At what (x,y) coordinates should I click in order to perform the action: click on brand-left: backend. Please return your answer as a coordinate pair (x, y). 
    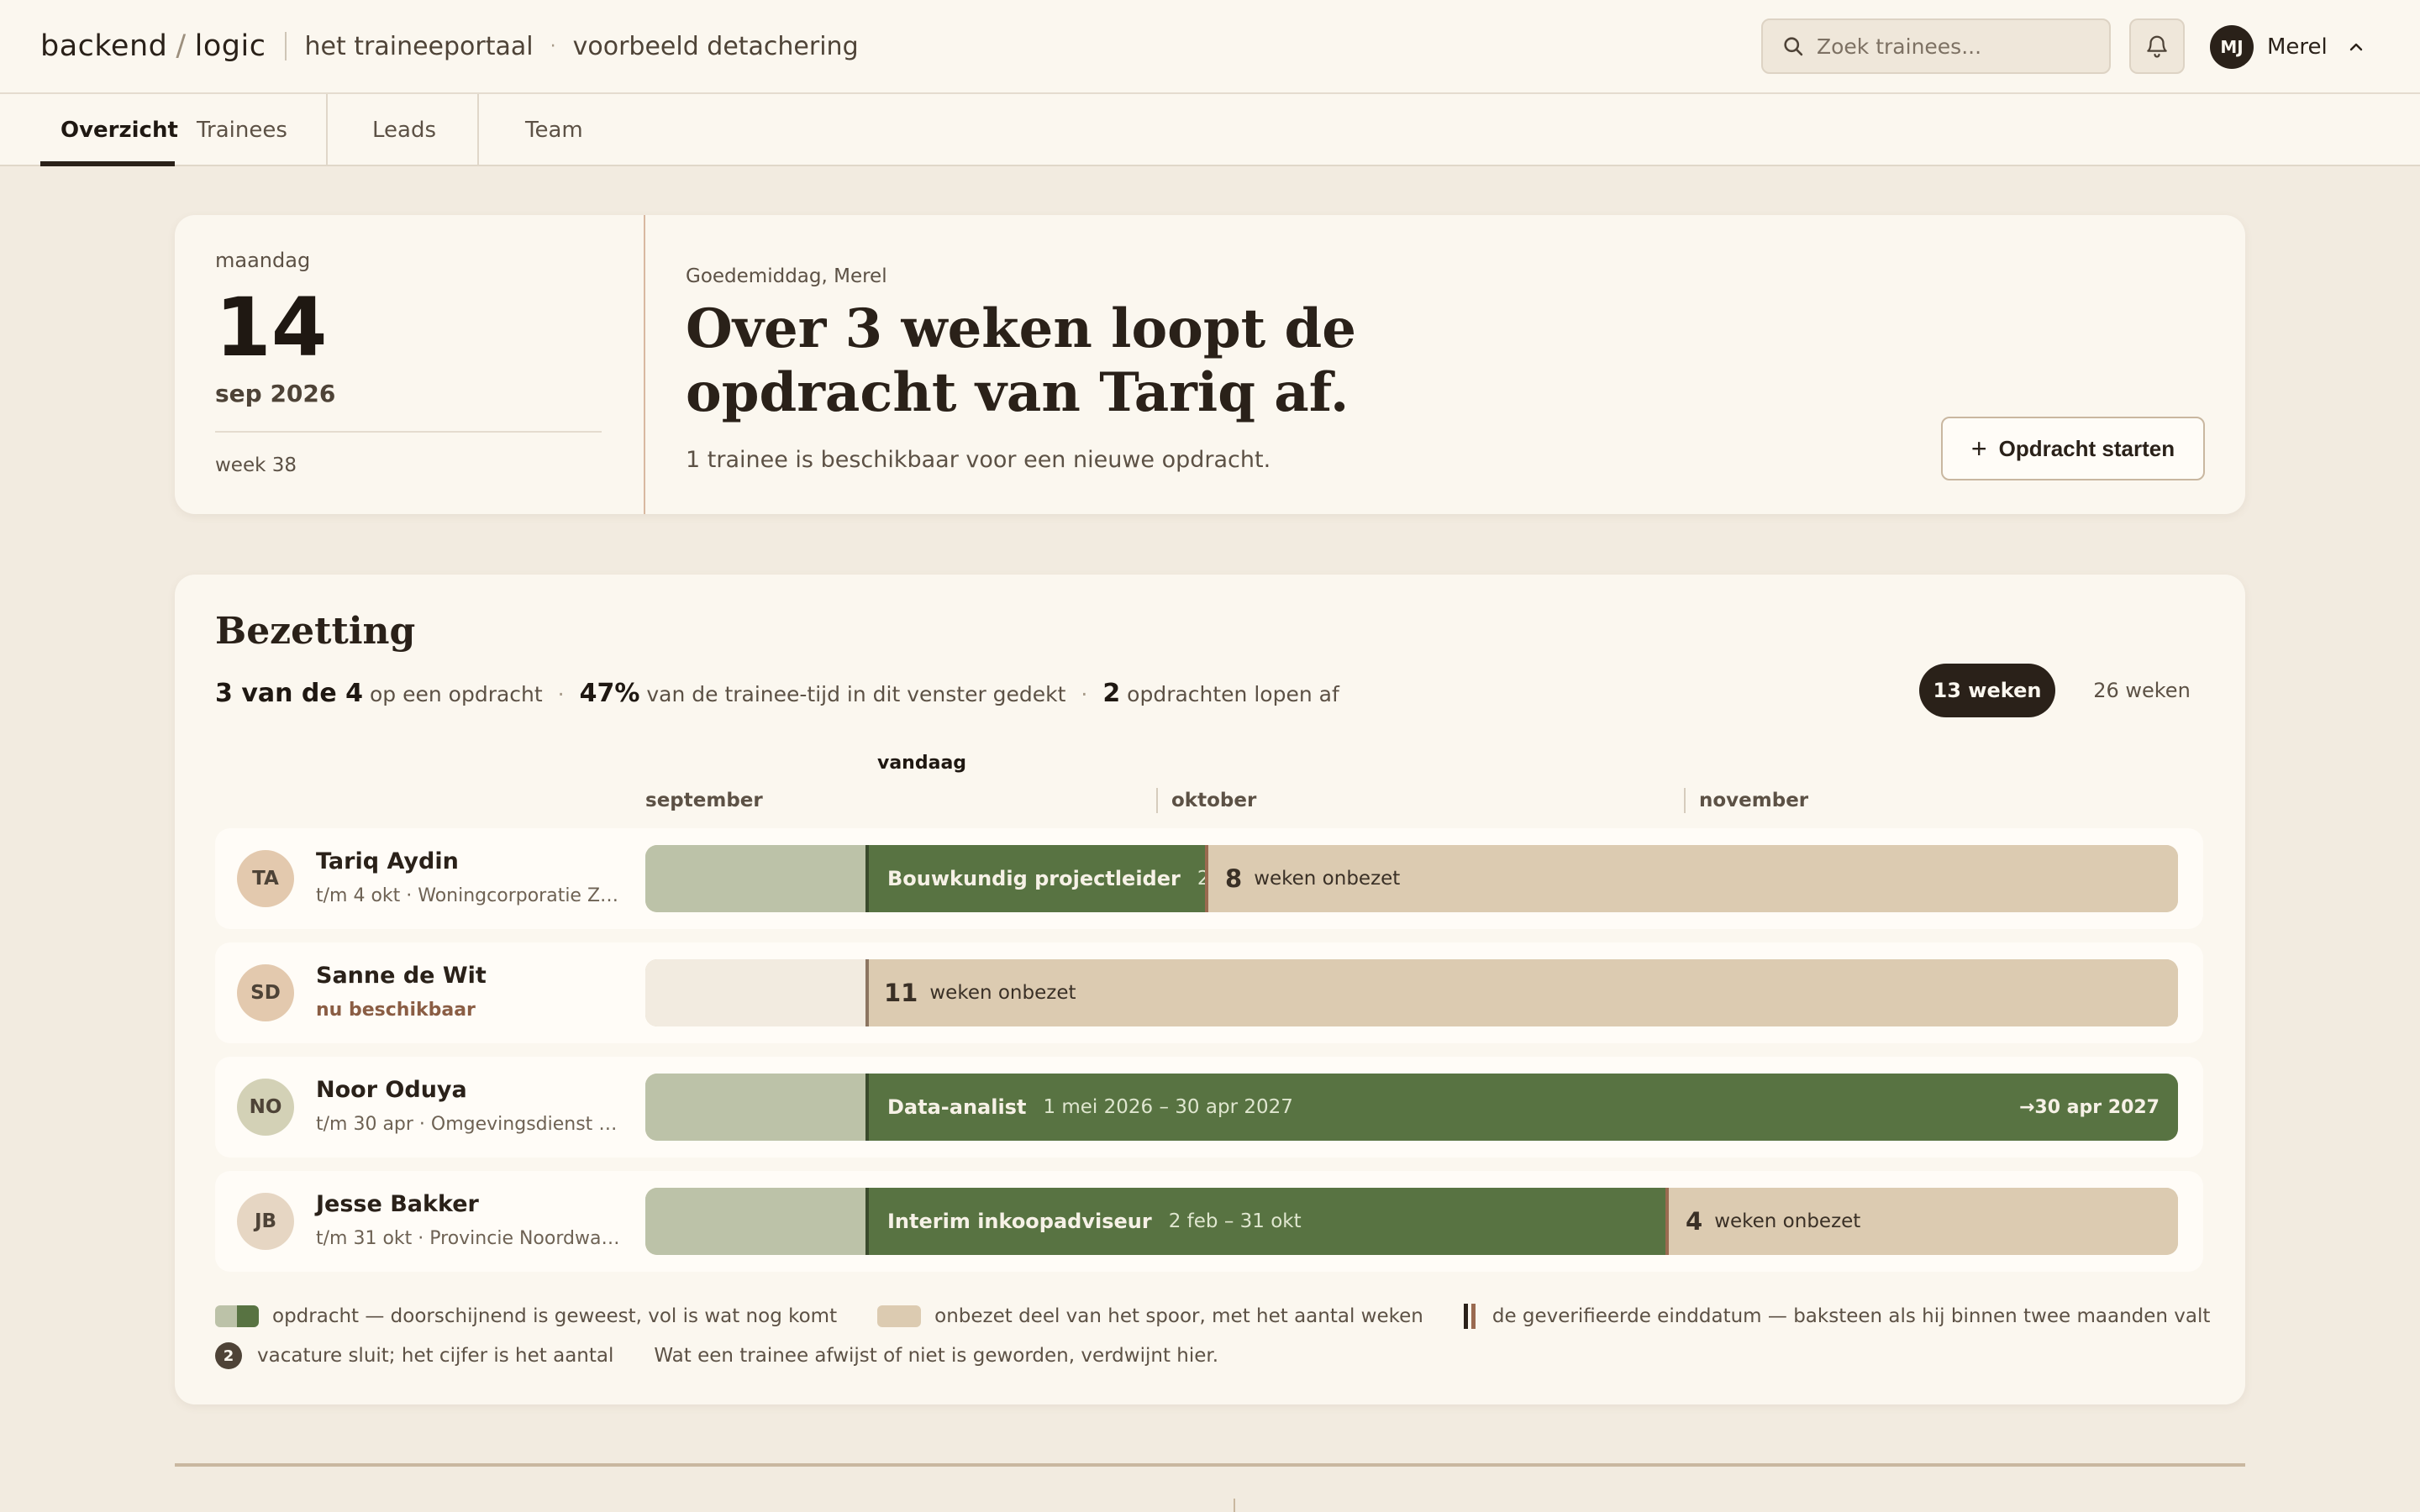
    Looking at the image, I should click on (104, 46).